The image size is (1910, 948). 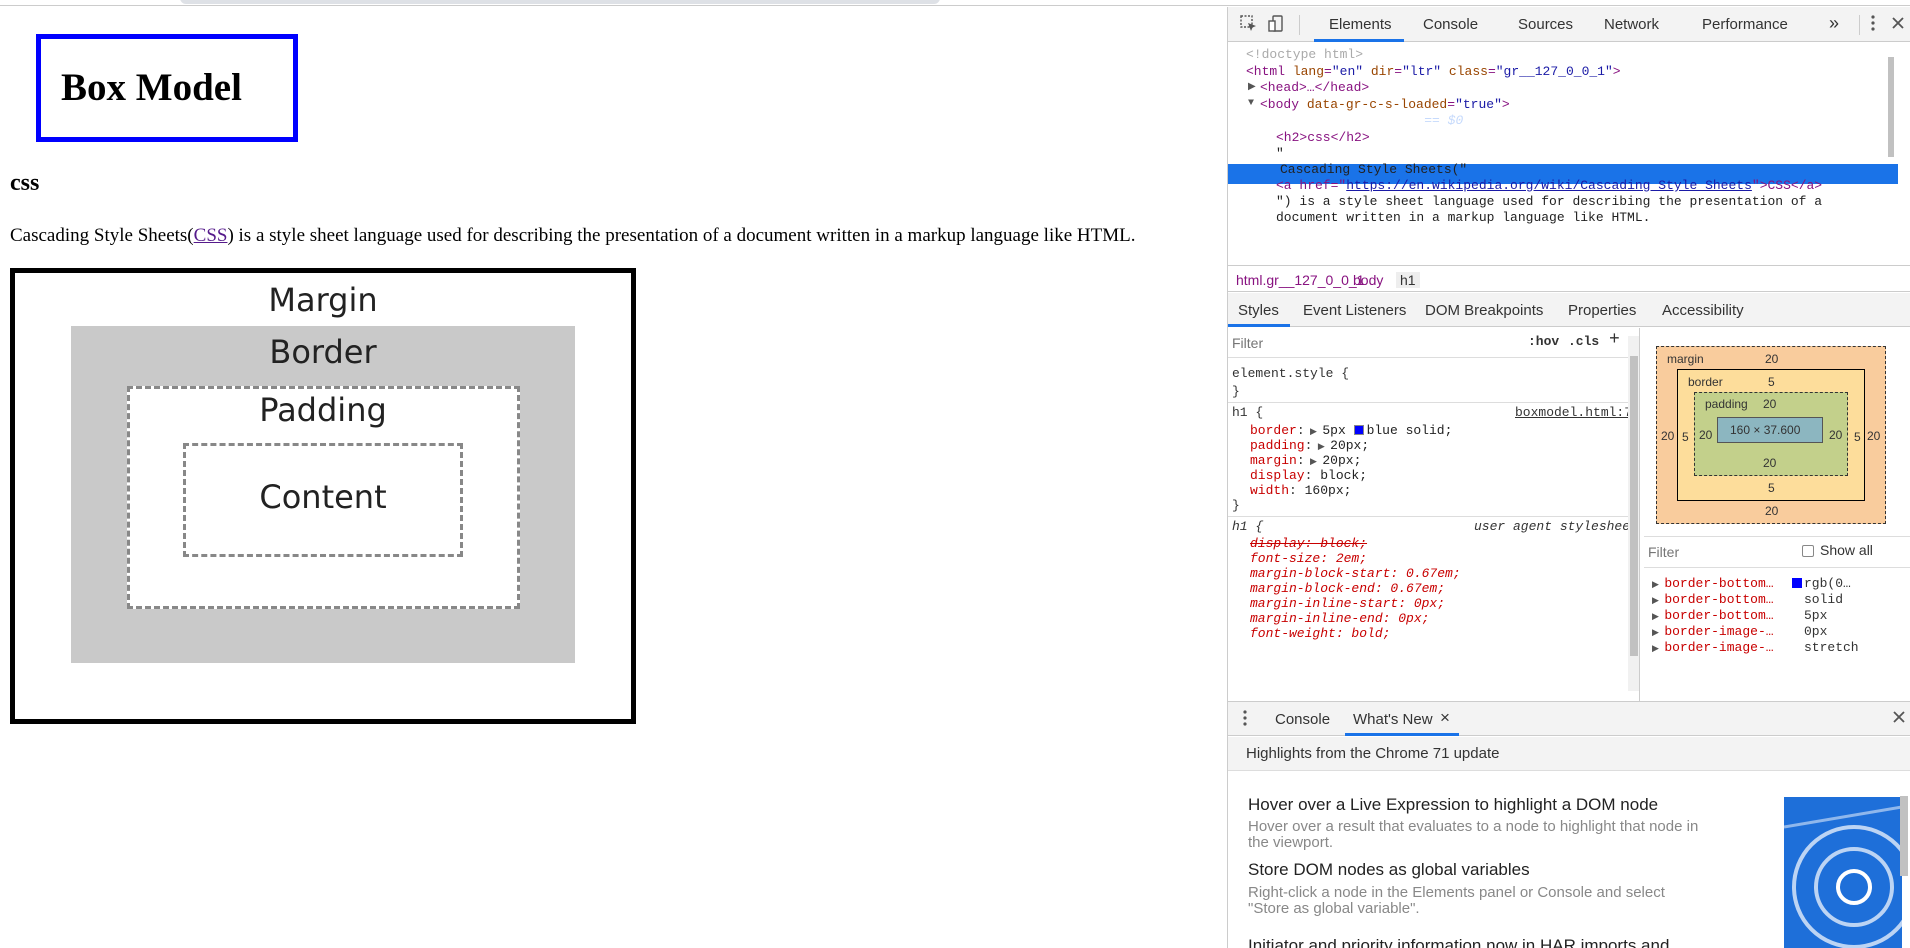 What do you see at coordinates (1440, 120) in the screenshot?
I see `dom-current-marker: == $0` at bounding box center [1440, 120].